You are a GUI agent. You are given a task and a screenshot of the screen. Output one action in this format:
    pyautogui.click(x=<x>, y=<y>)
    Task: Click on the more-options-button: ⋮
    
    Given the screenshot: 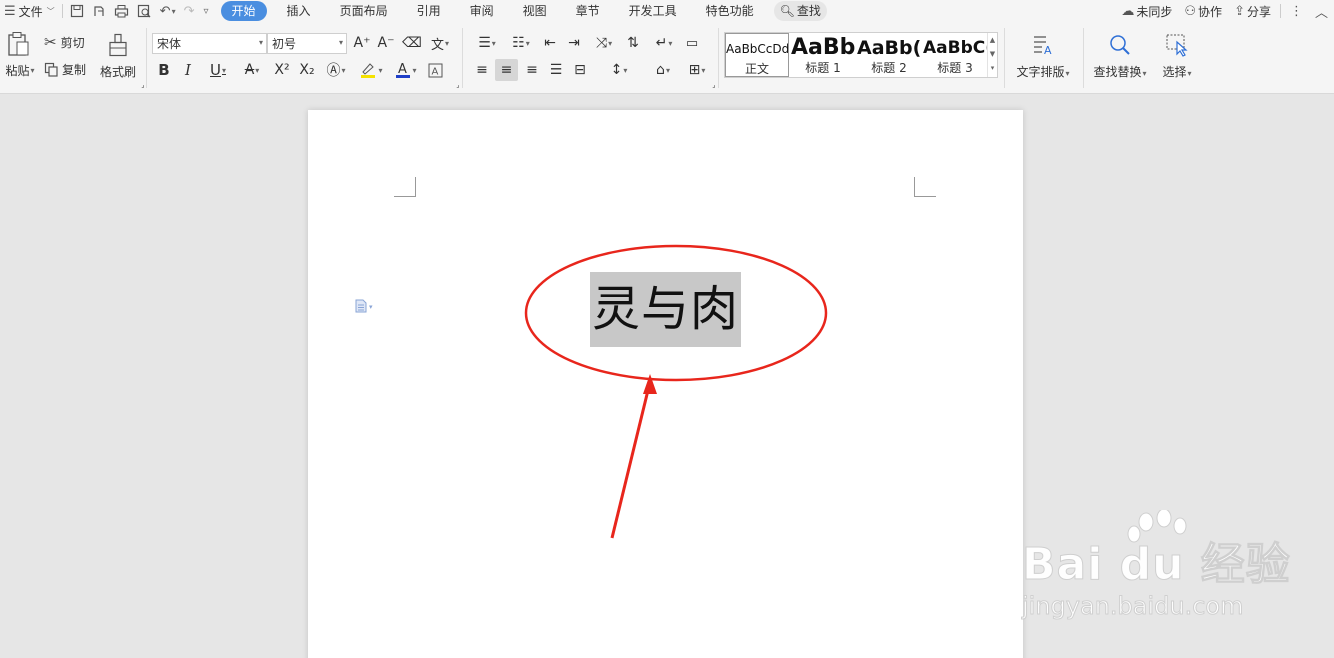 What is the action you would take?
    pyautogui.click(x=1296, y=11)
    